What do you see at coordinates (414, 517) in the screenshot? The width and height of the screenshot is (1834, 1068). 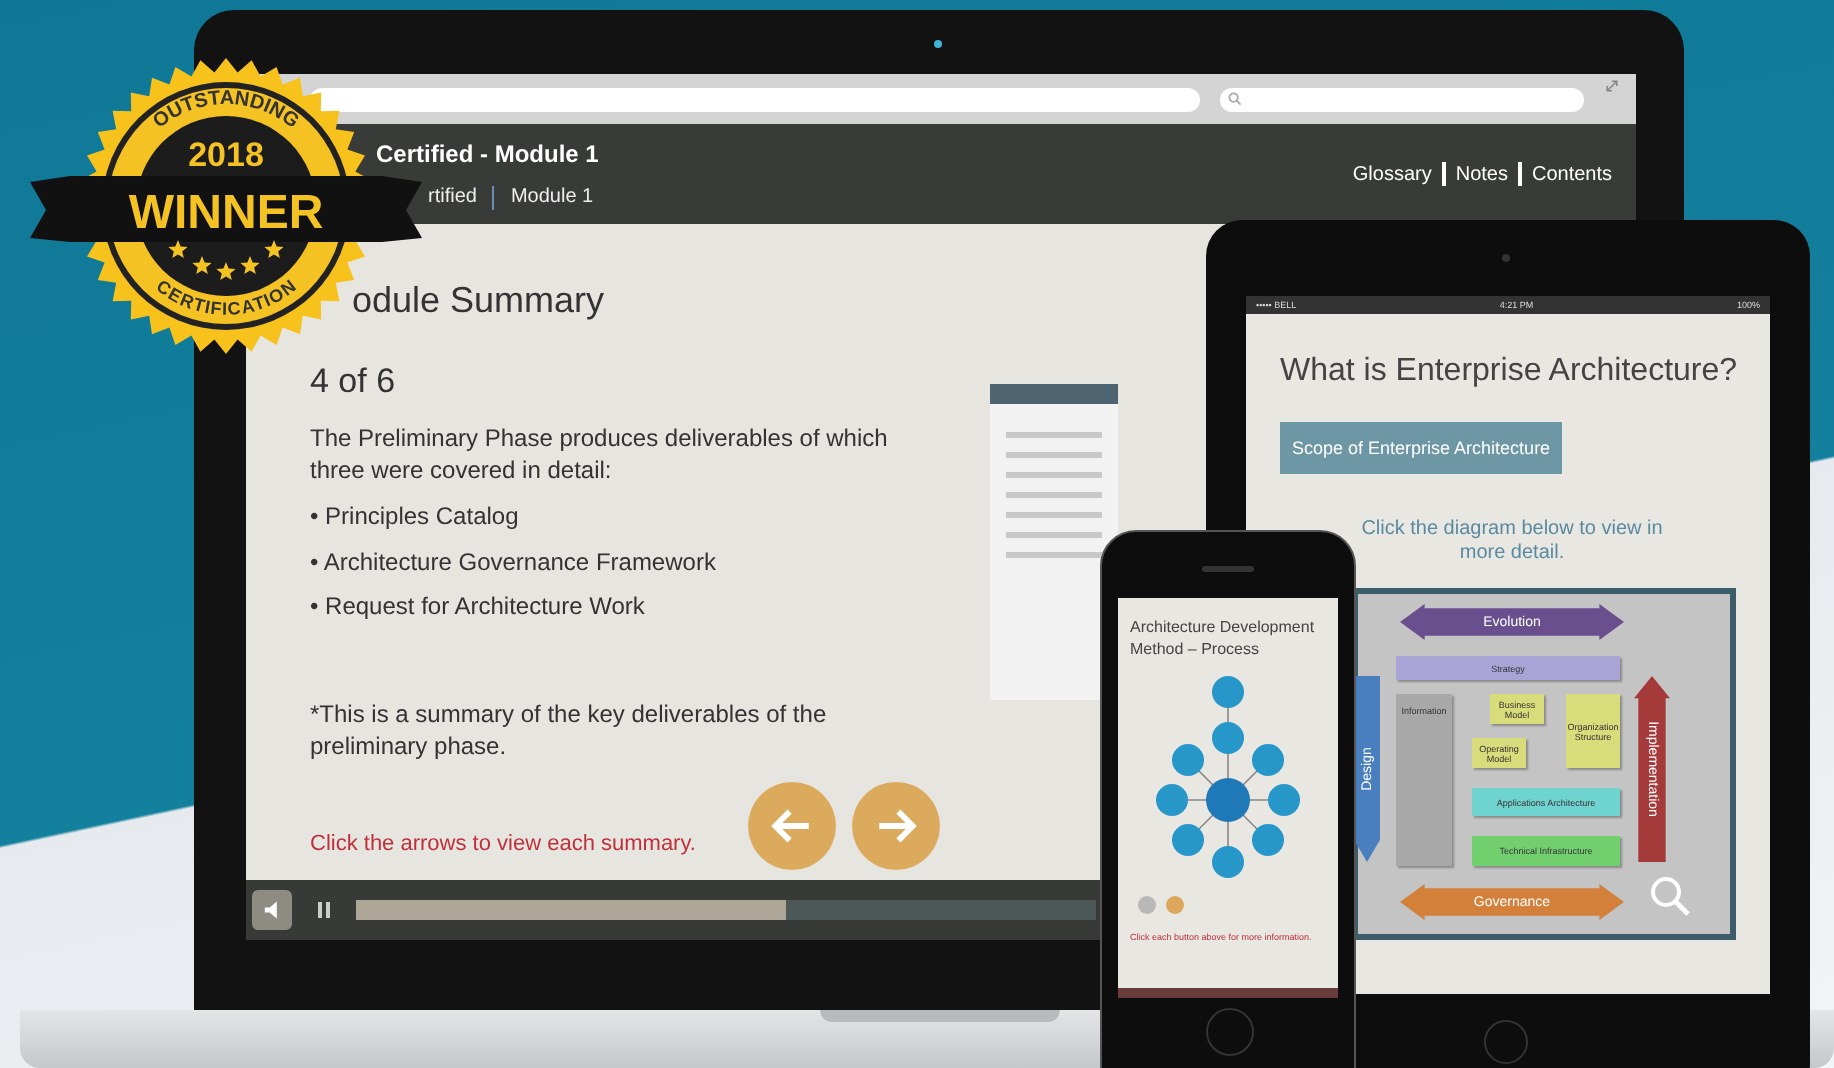 I see `bullet-item: • Principles Catalog` at bounding box center [414, 517].